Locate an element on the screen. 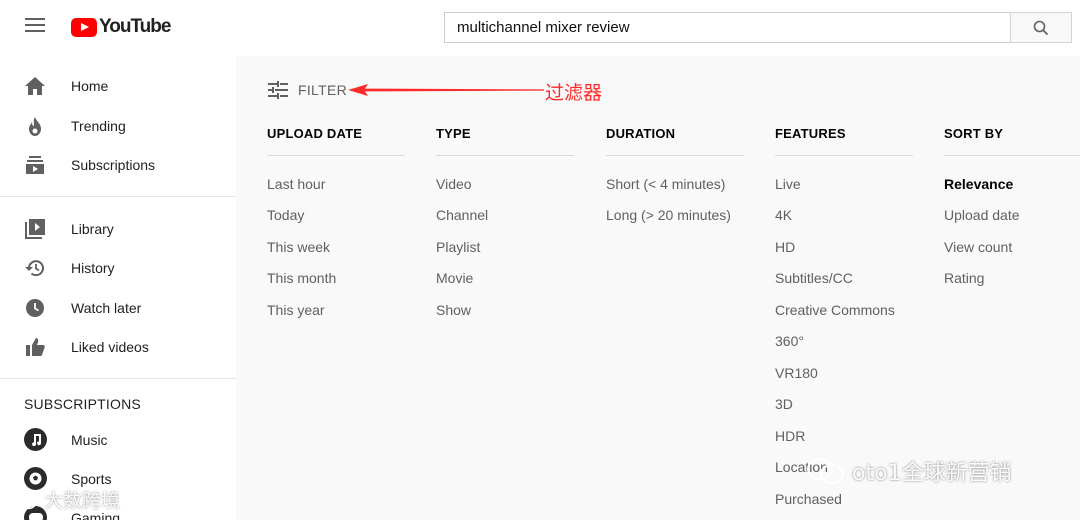  library-icon is located at coordinates (35, 229).